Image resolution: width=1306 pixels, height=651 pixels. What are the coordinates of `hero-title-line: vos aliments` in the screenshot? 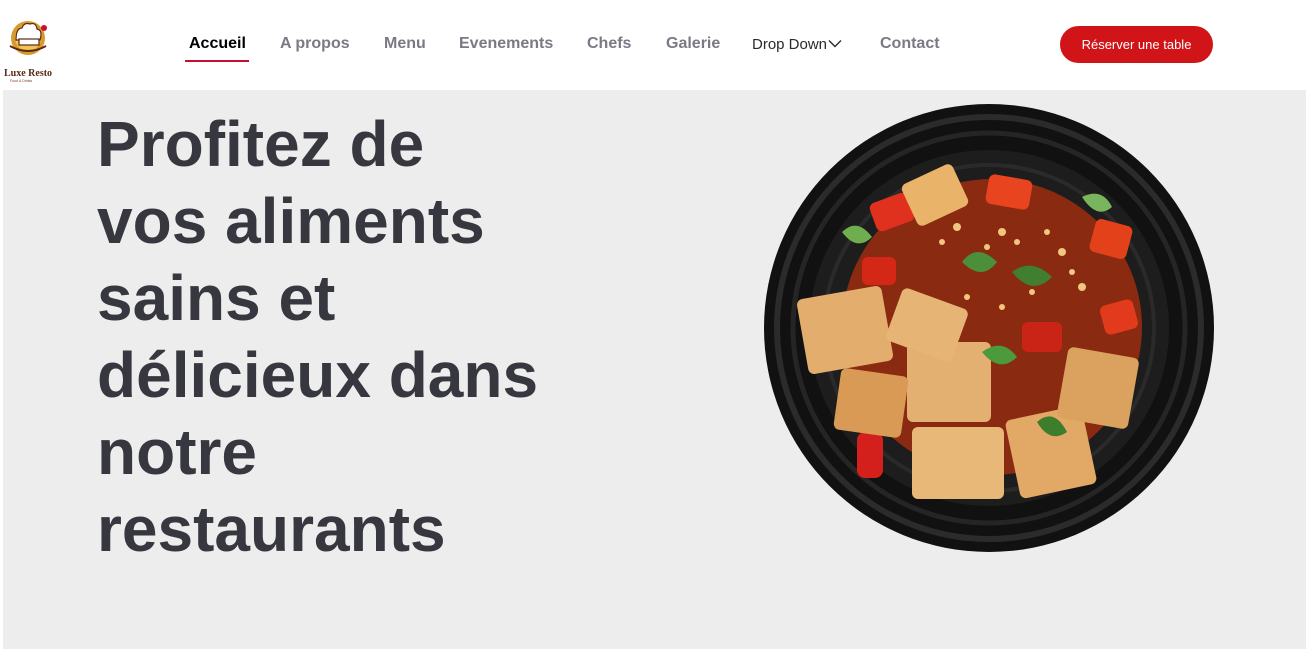 It's located at (291, 221).